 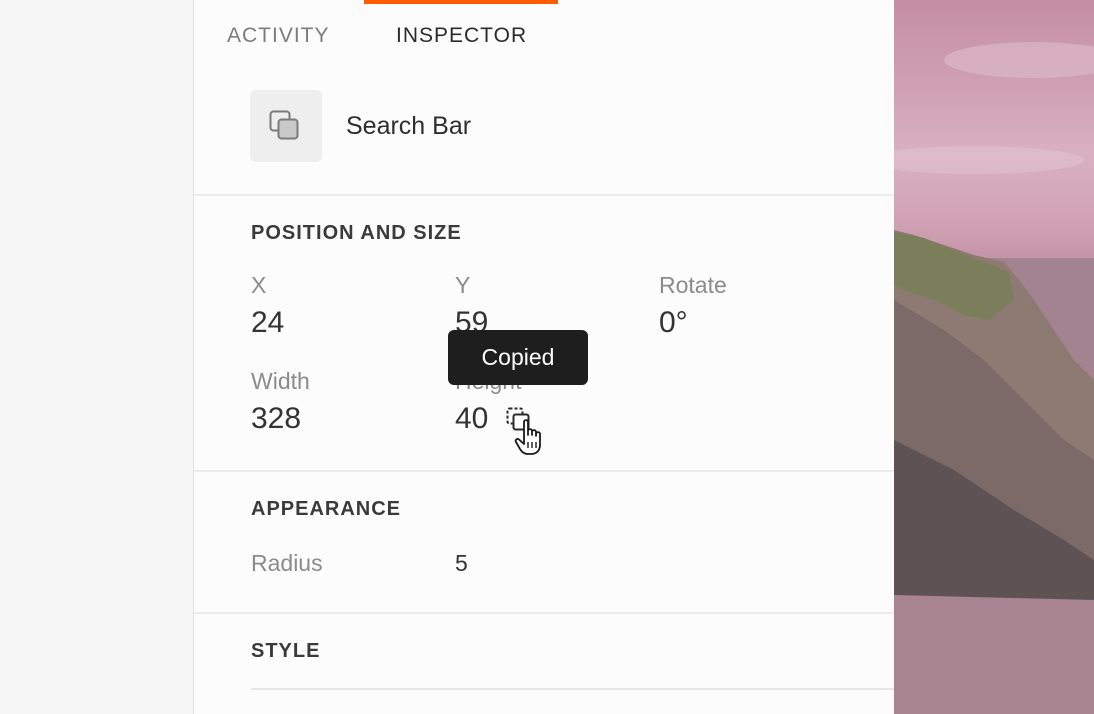 I want to click on x-label: X, so click(x=259, y=285).